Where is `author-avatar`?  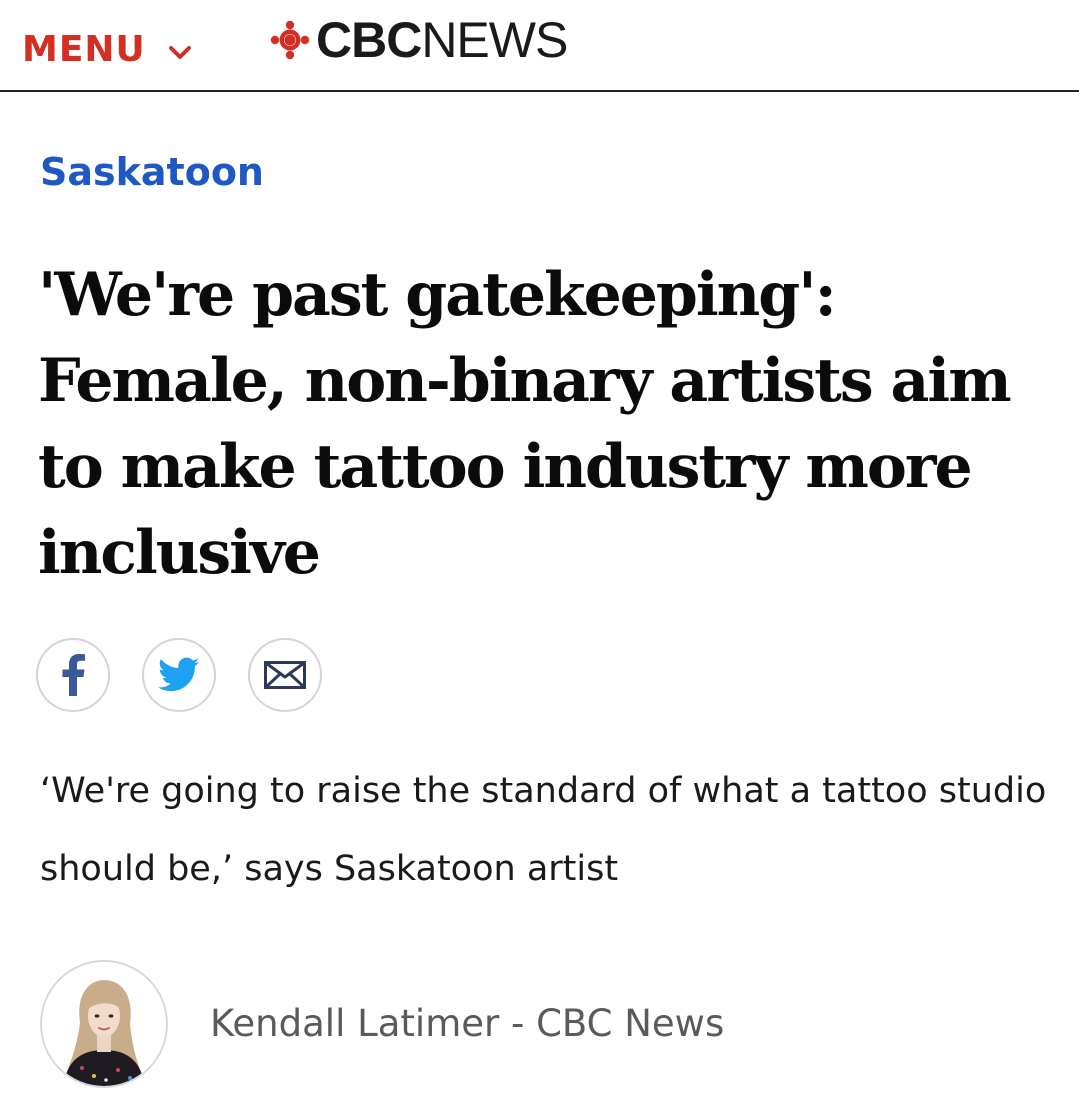
author-avatar is located at coordinates (104, 1024).